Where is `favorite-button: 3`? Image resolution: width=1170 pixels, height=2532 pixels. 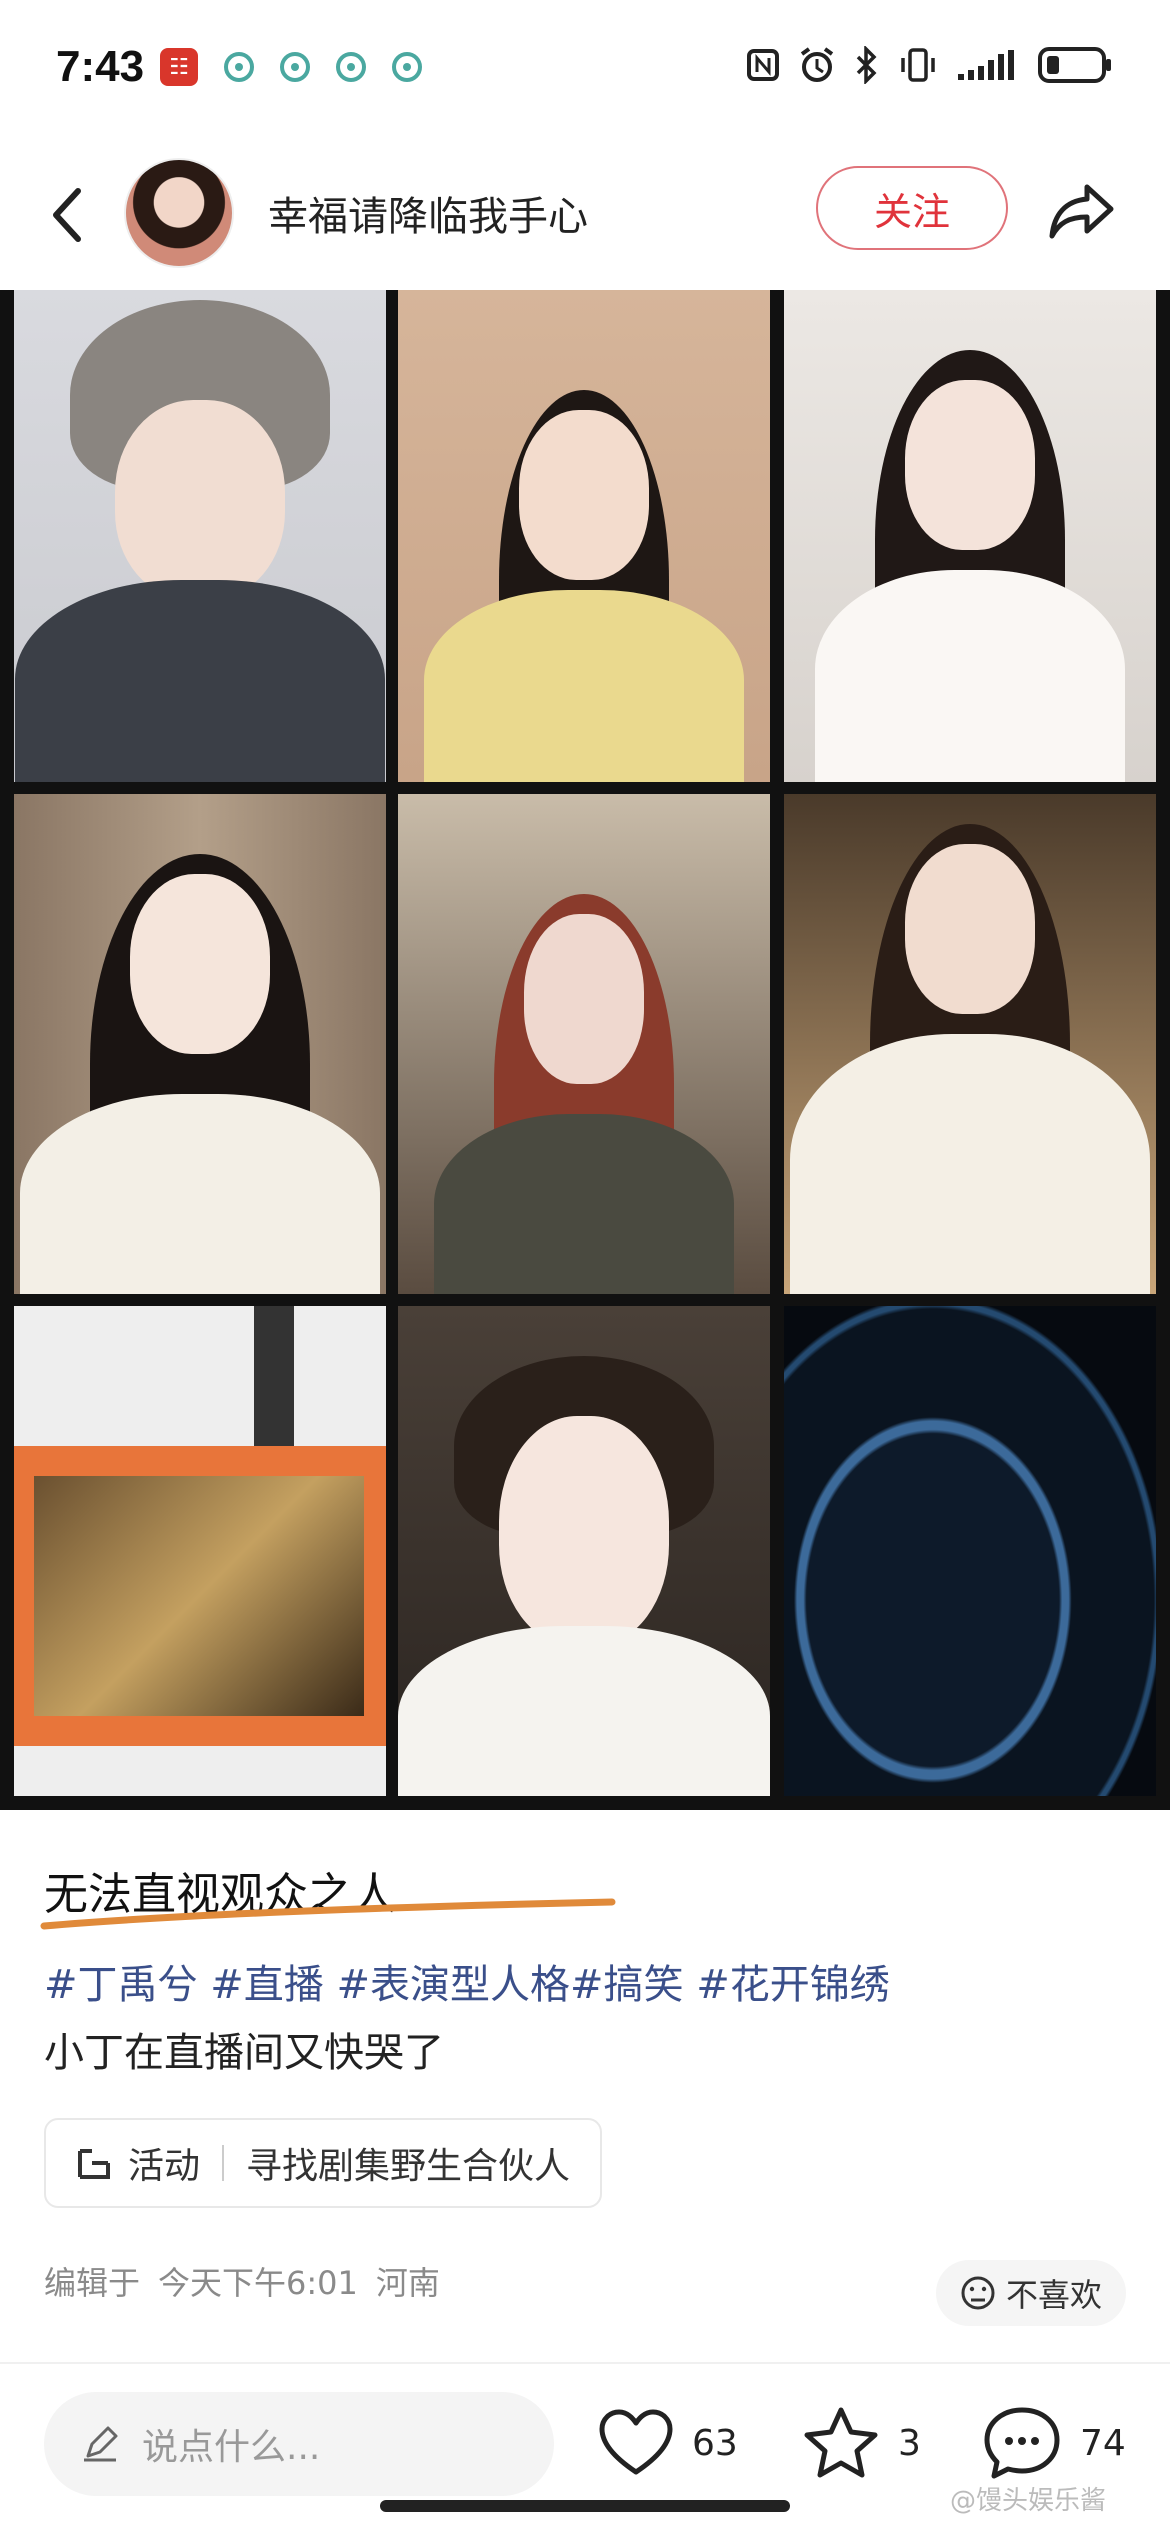 favorite-button: 3 is located at coordinates (861, 2443).